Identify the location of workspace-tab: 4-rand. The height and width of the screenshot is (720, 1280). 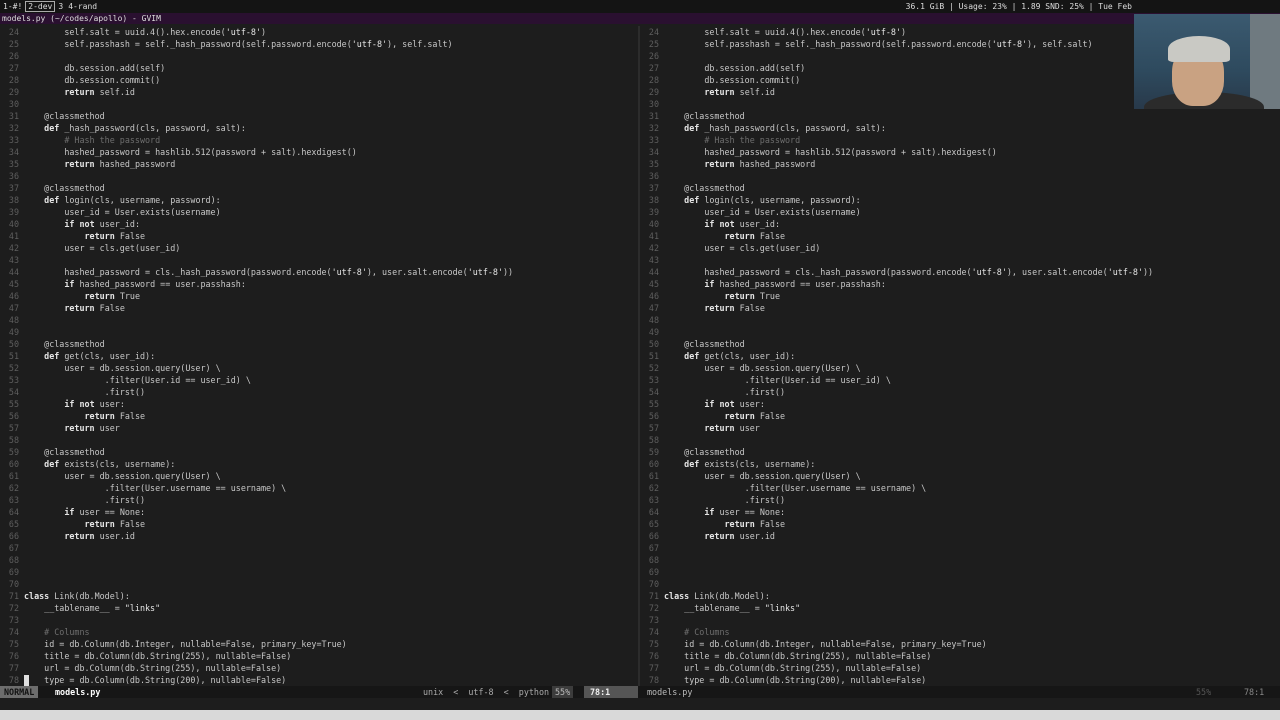
(82, 6).